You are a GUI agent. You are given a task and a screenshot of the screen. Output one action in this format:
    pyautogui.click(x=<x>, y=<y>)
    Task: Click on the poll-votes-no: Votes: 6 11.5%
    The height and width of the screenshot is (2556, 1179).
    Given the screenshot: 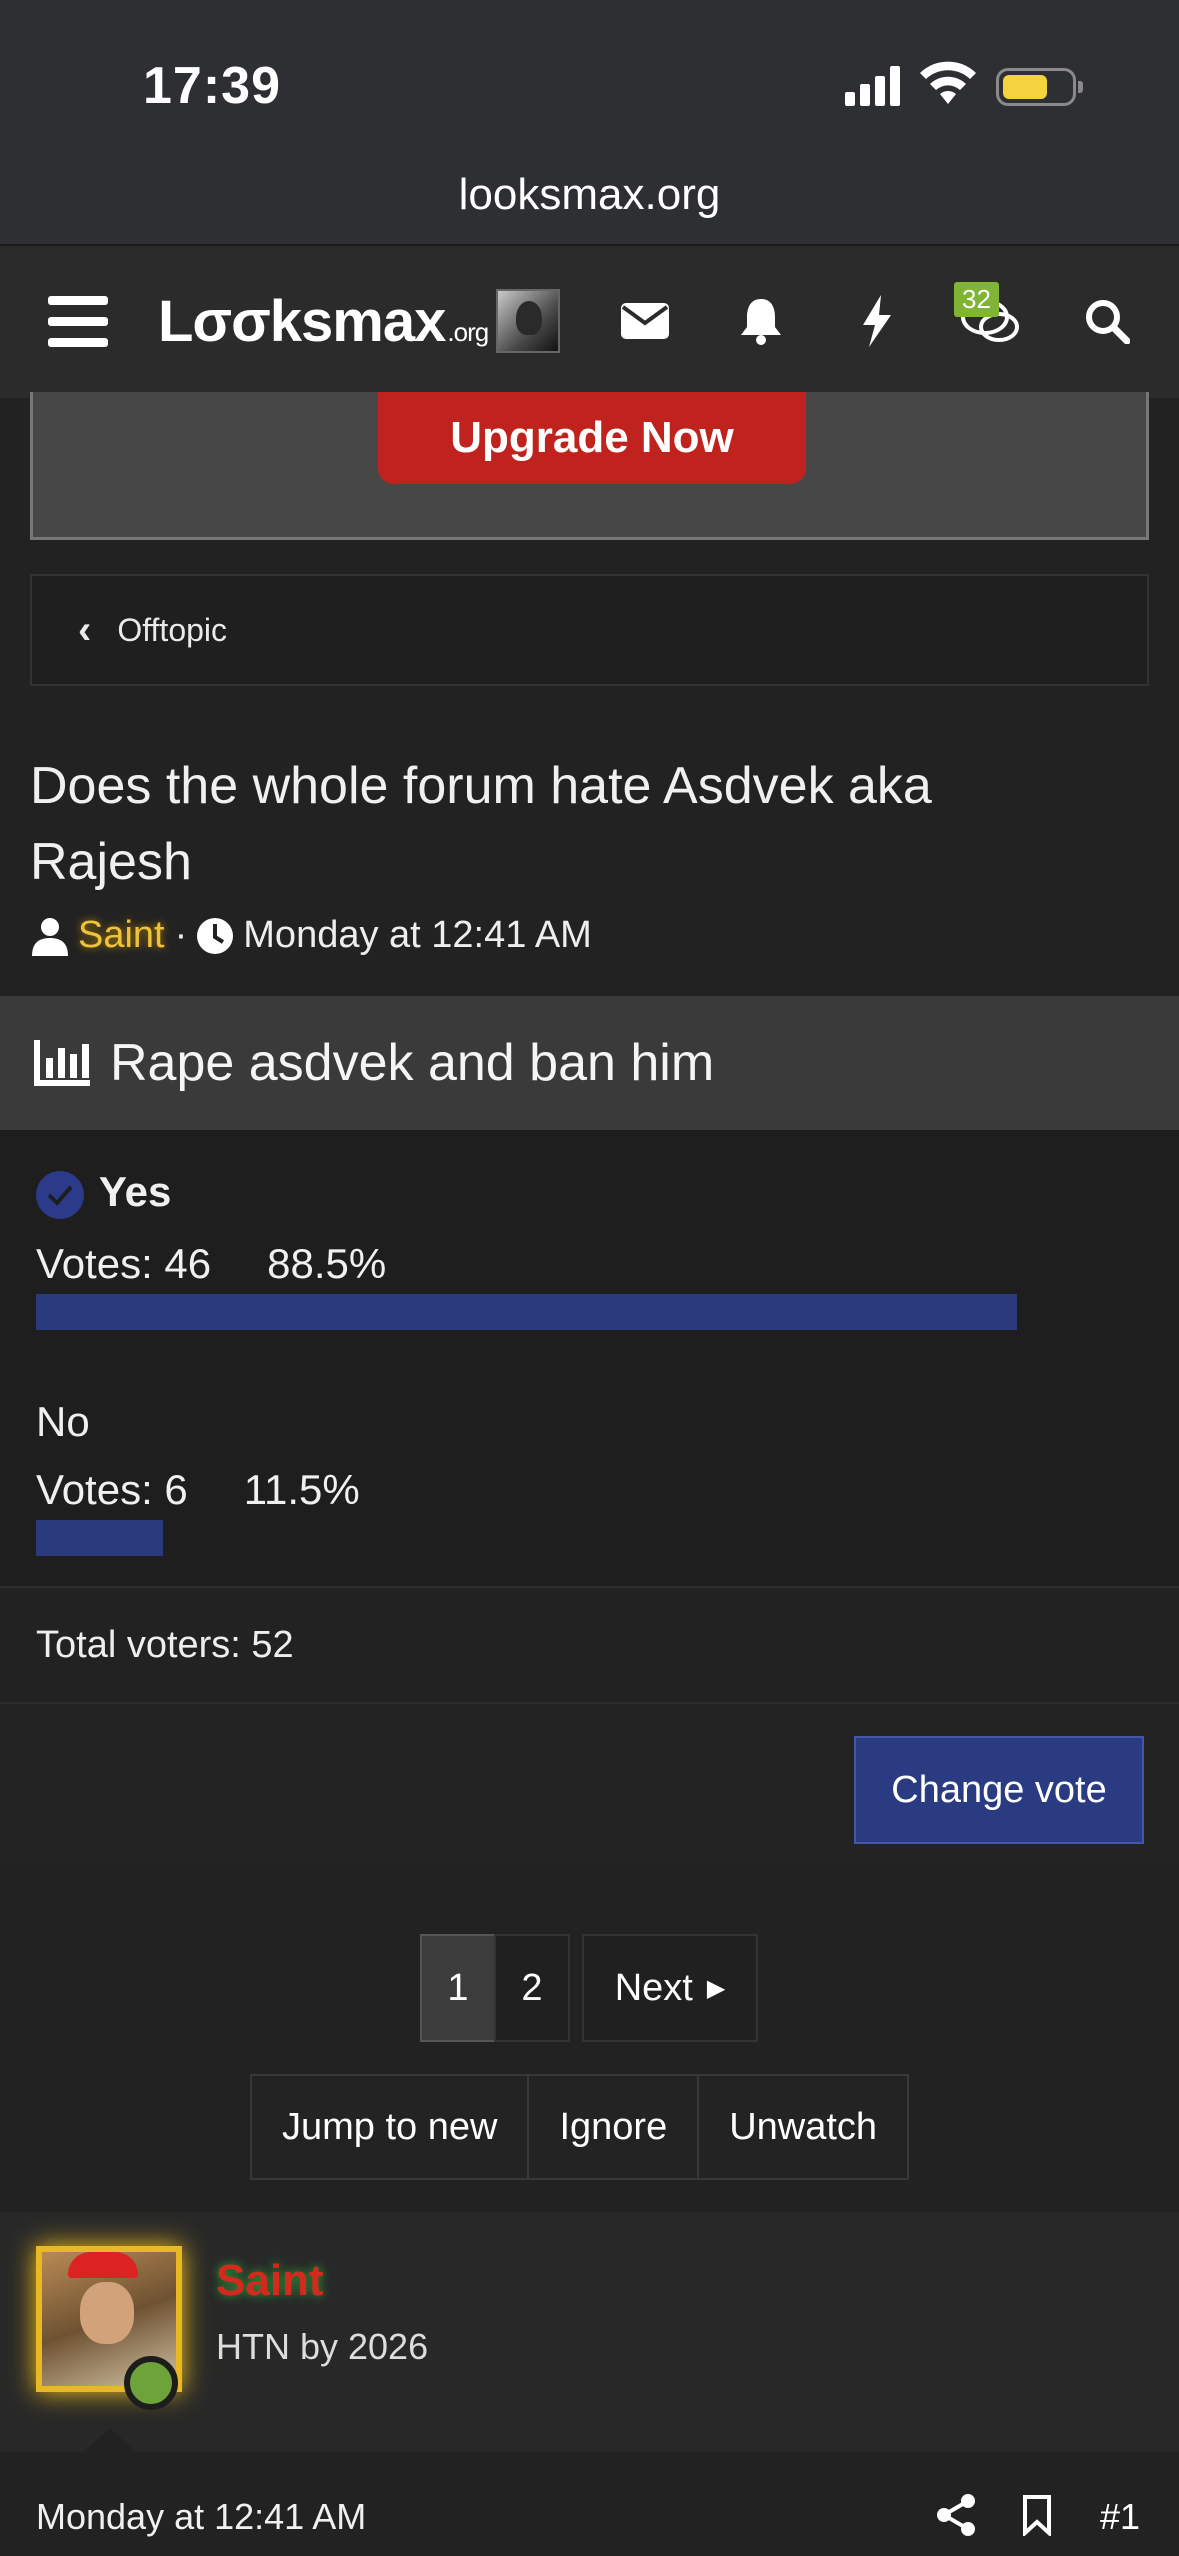 What is the action you would take?
    pyautogui.click(x=198, y=1489)
    